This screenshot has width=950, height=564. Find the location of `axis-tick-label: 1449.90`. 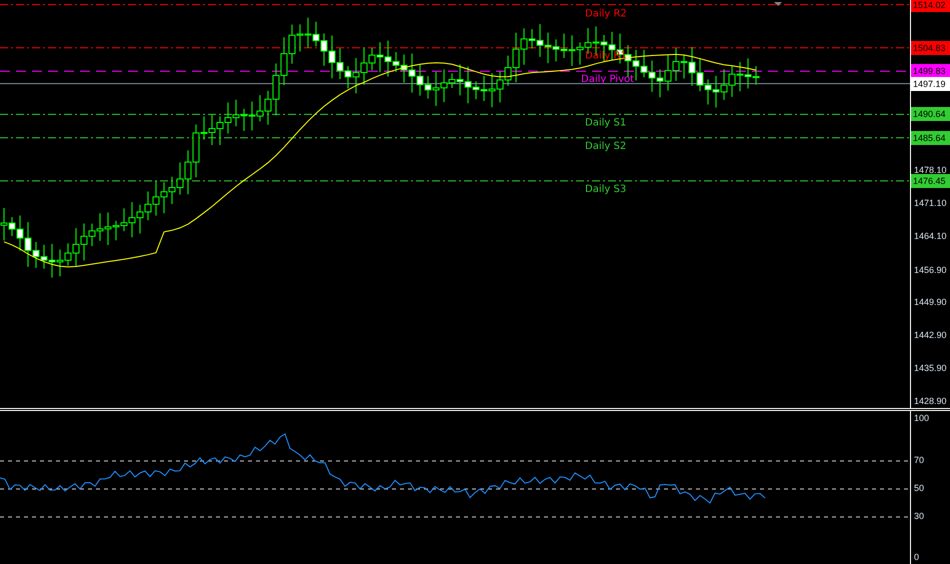

axis-tick-label: 1449.90 is located at coordinates (930, 302).